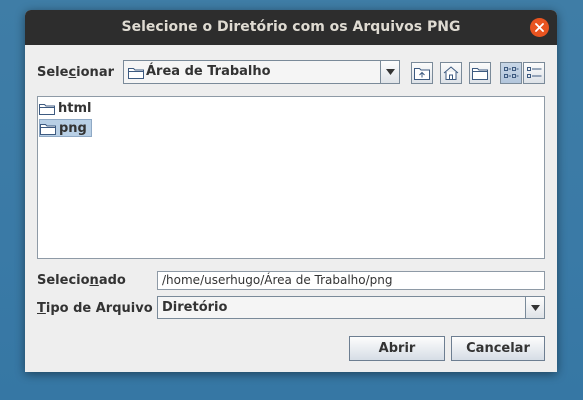 This screenshot has height=400, width=583. Describe the element at coordinates (73, 128) in the screenshot. I see `list-item-label: png` at that location.